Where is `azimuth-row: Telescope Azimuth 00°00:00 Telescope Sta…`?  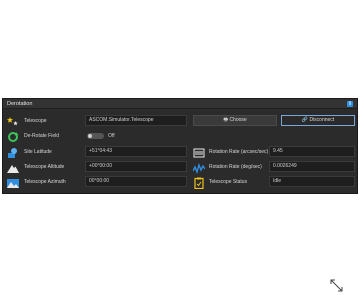 azimuth-row: Telescope Azimuth 00°00:00 Telescope Sta… is located at coordinates (182, 183).